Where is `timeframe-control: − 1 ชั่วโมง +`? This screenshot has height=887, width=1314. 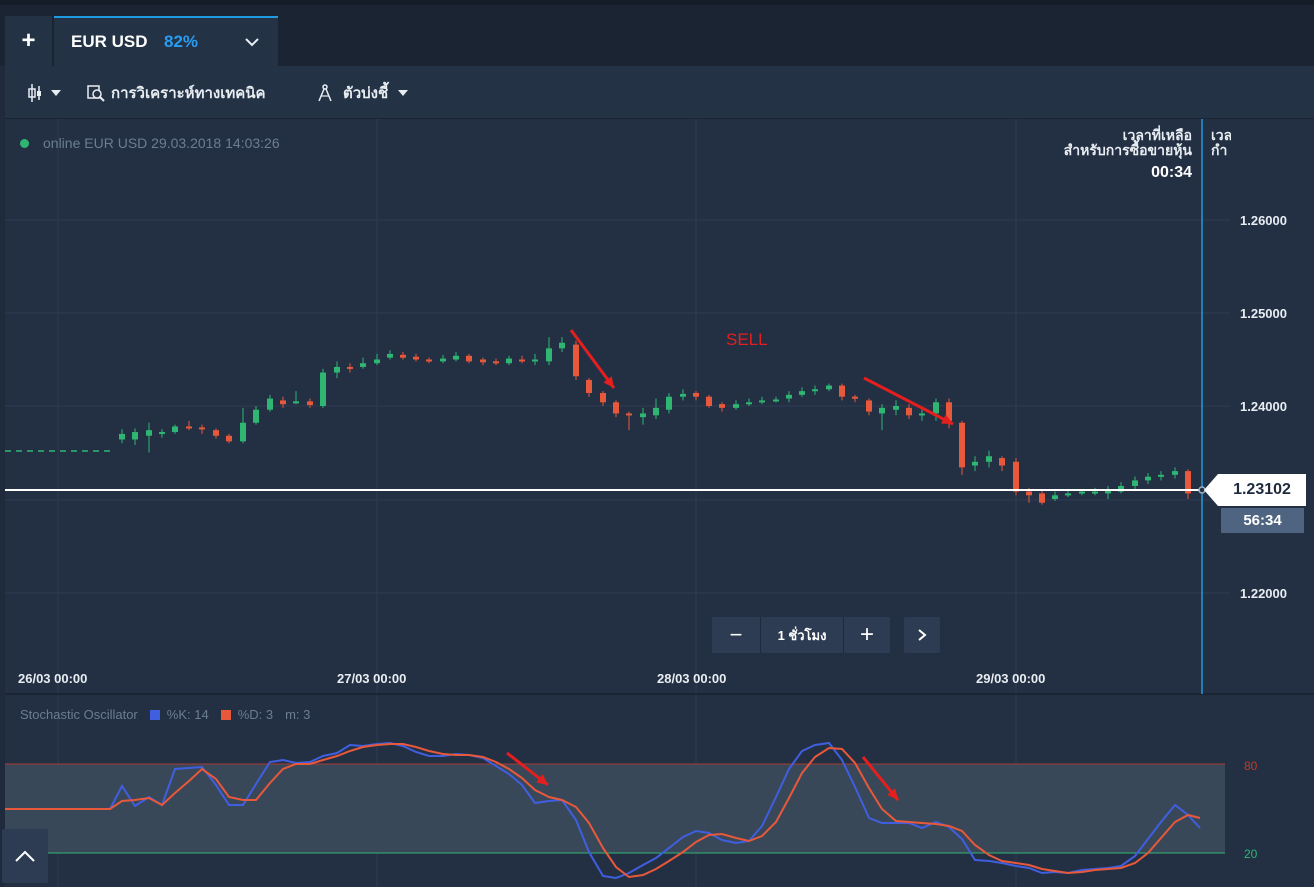
timeframe-control: − 1 ชั่วโมง + is located at coordinates (801, 635).